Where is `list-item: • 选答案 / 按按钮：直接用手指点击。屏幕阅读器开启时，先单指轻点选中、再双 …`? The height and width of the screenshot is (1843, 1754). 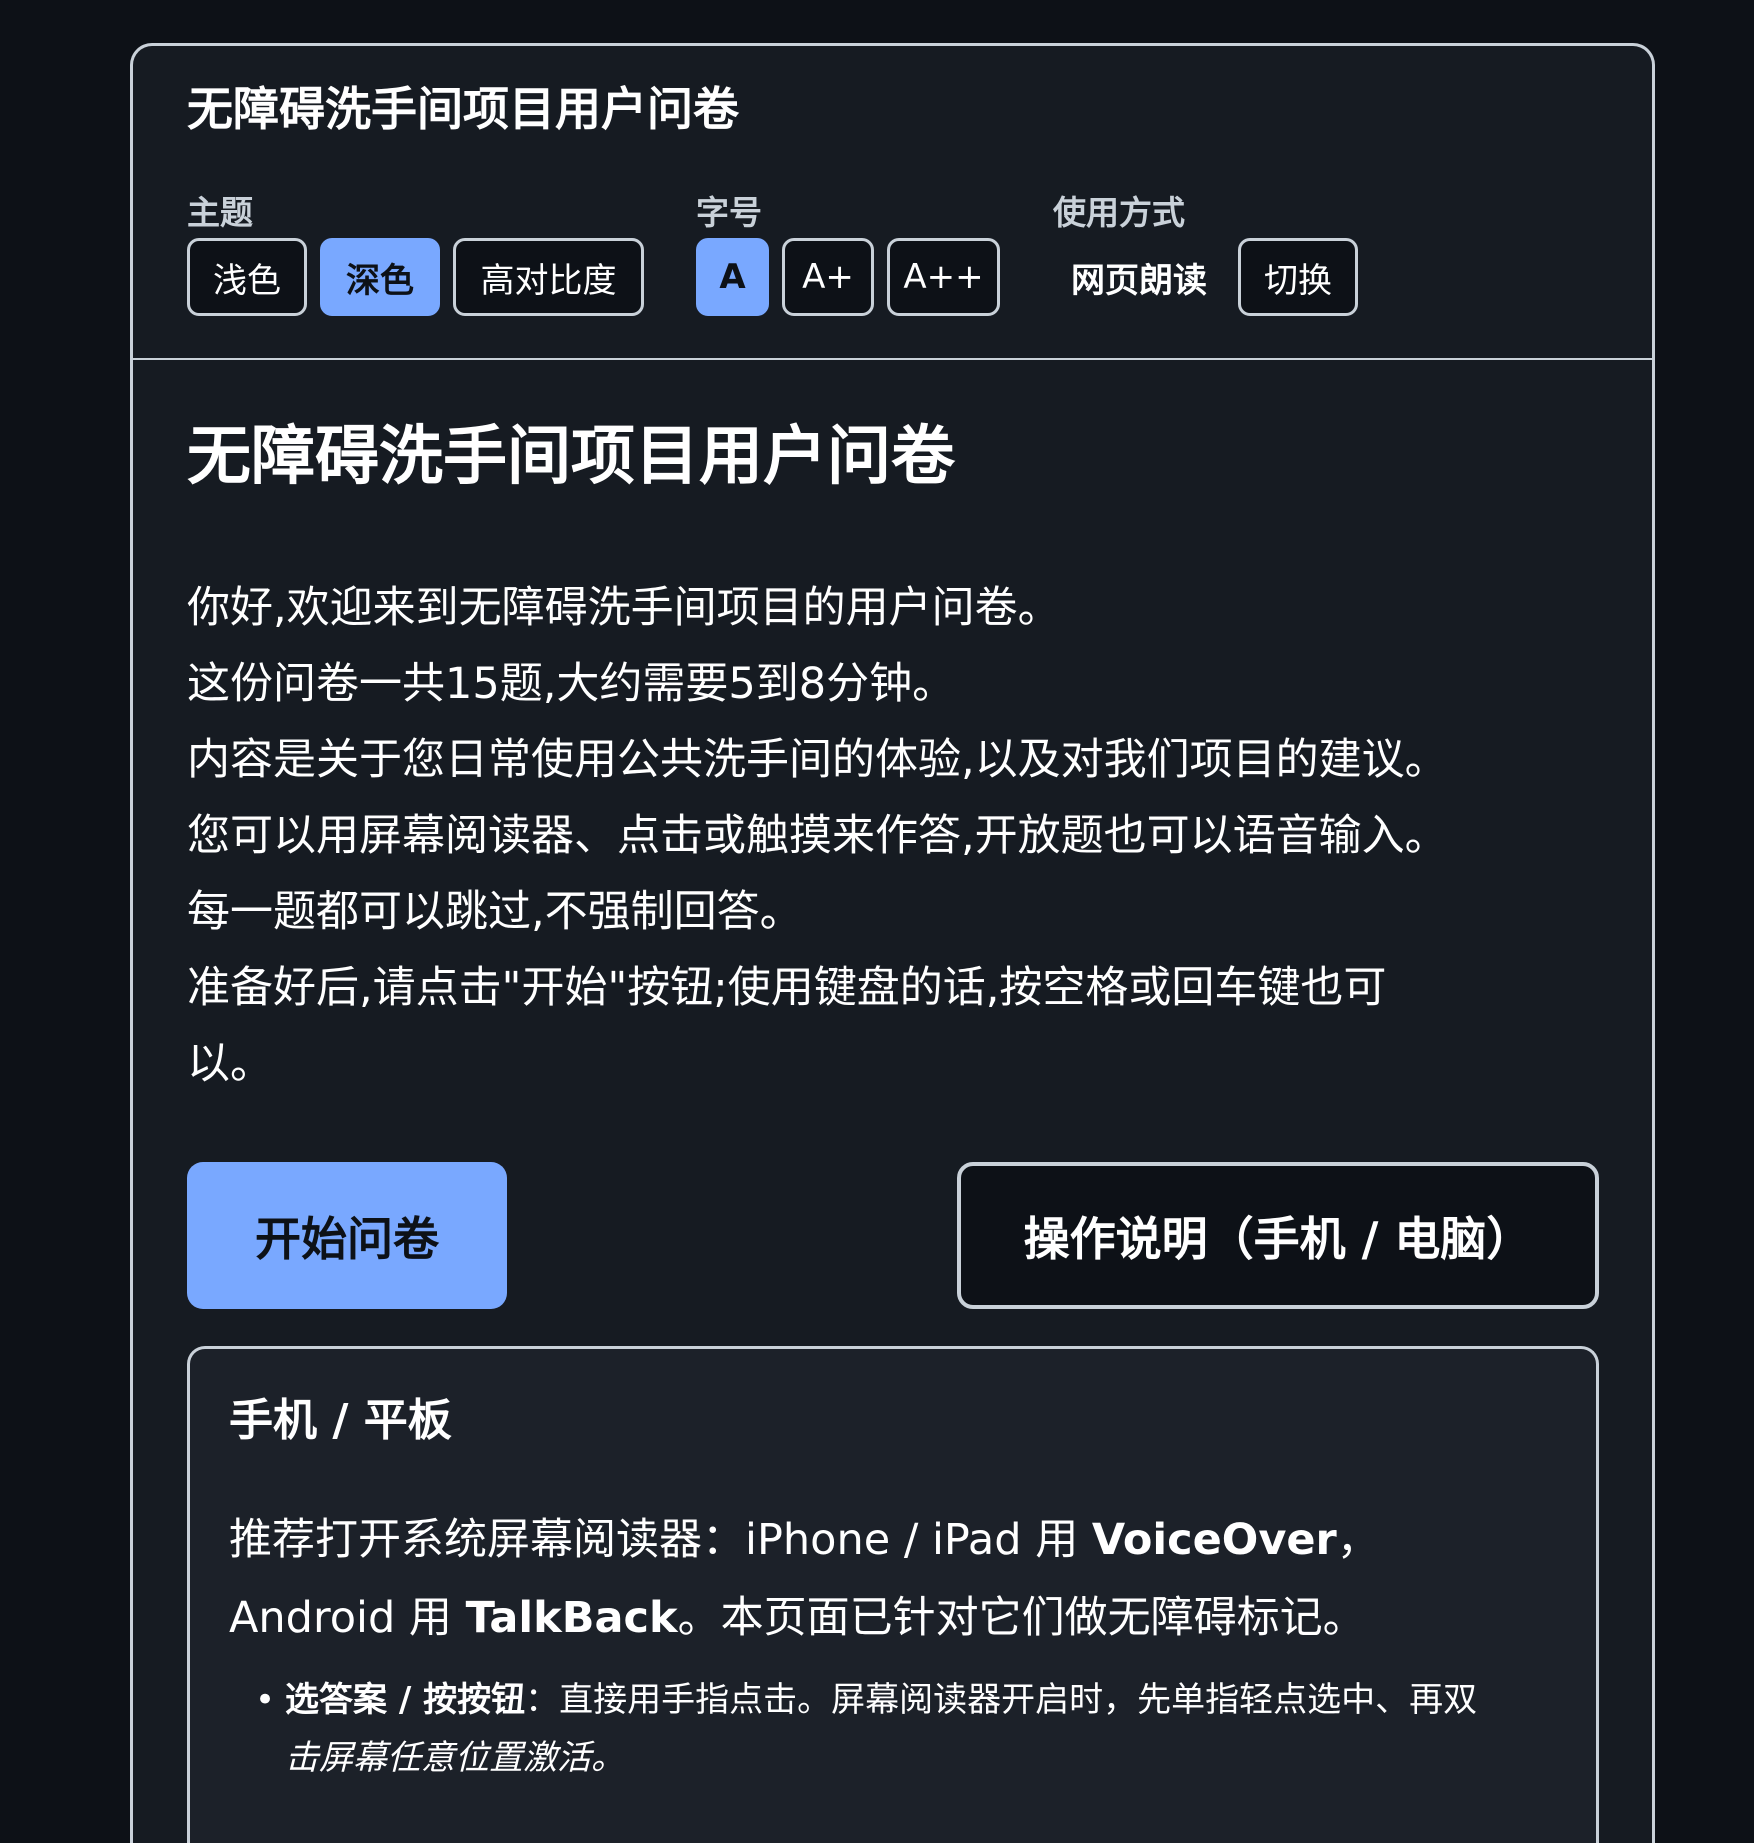
list-item: • 选答案 / 按按钮：直接用手指点击。屏幕阅读器开启时，先单指轻点选中、再双 … is located at coordinates (925, 1729).